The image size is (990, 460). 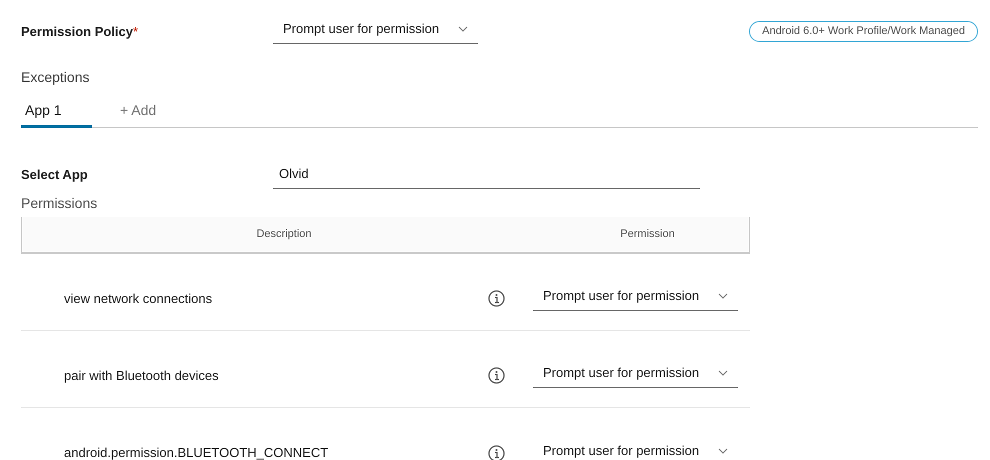 What do you see at coordinates (77, 31) in the screenshot?
I see `field-label: Permission Policy` at bounding box center [77, 31].